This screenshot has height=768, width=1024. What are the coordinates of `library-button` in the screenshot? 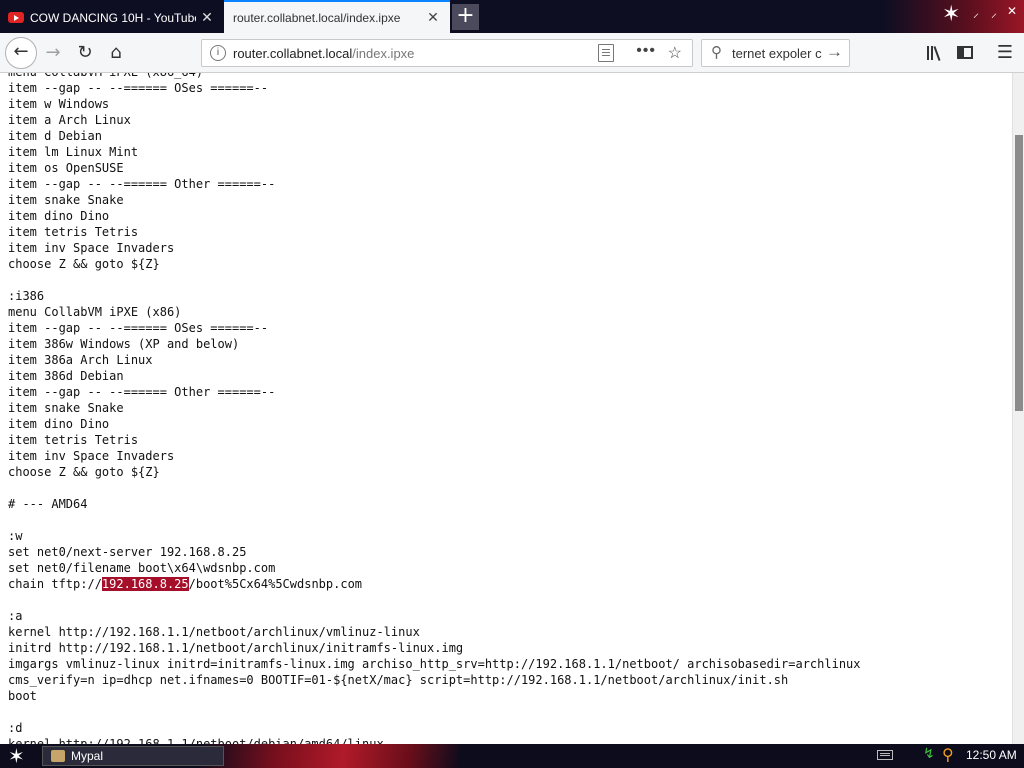 It's located at (934, 53).